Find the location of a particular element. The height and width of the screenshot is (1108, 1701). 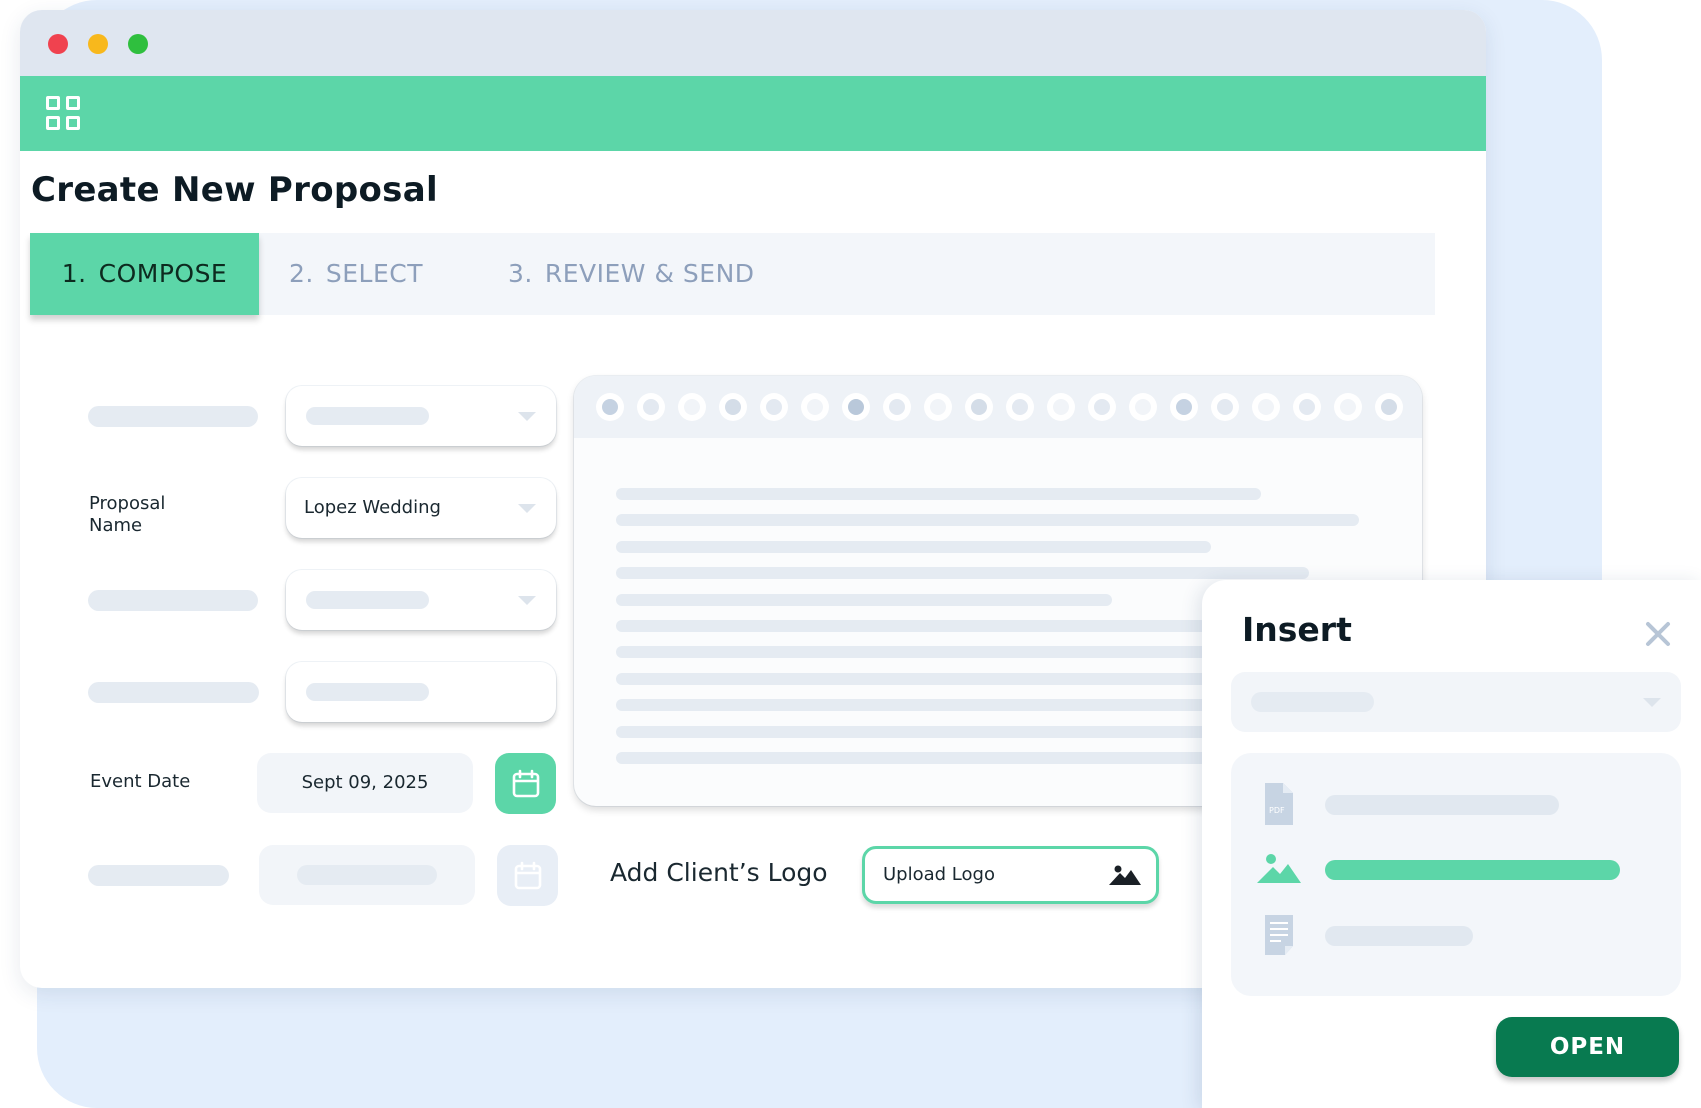

calendar-button-disabled is located at coordinates (527, 875).